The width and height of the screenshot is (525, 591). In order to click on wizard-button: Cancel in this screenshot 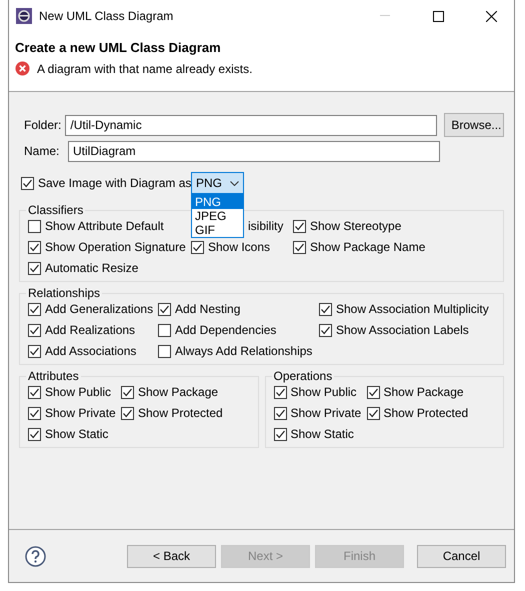, I will do `click(461, 556)`.